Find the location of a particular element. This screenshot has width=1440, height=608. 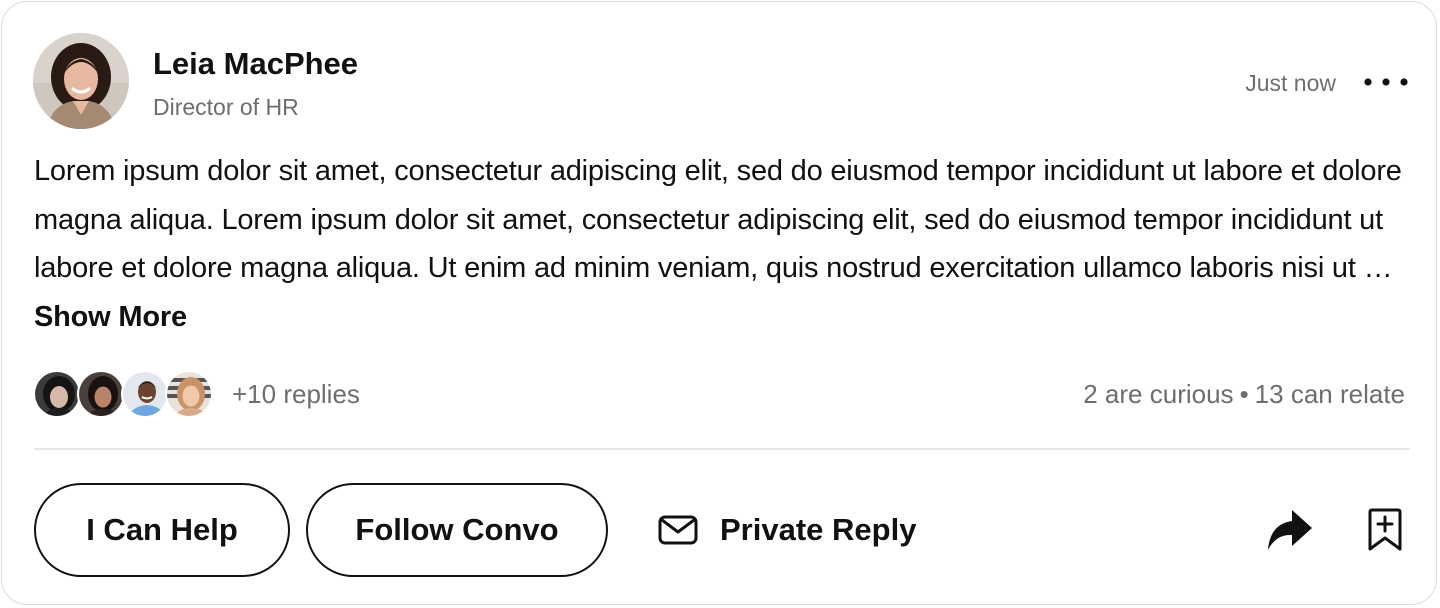

bookmark-add-icon is located at coordinates (1385, 529).